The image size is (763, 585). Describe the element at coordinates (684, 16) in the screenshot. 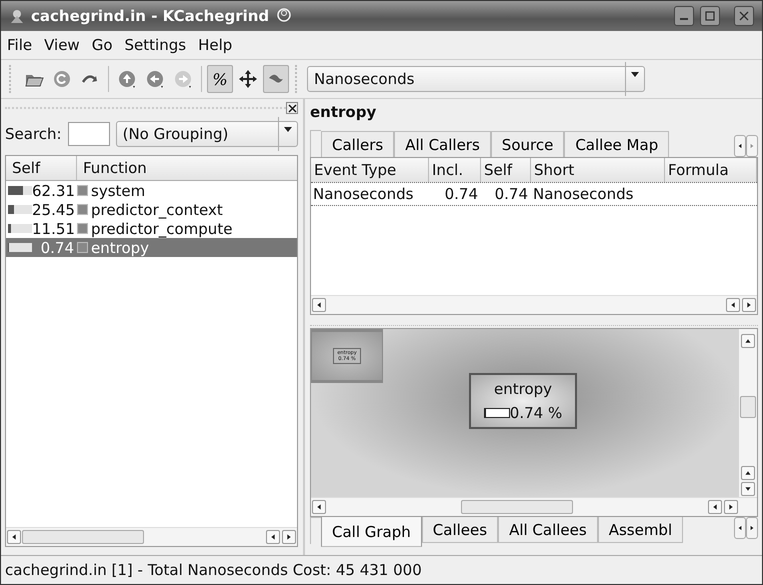

I see `minimize-button` at that location.